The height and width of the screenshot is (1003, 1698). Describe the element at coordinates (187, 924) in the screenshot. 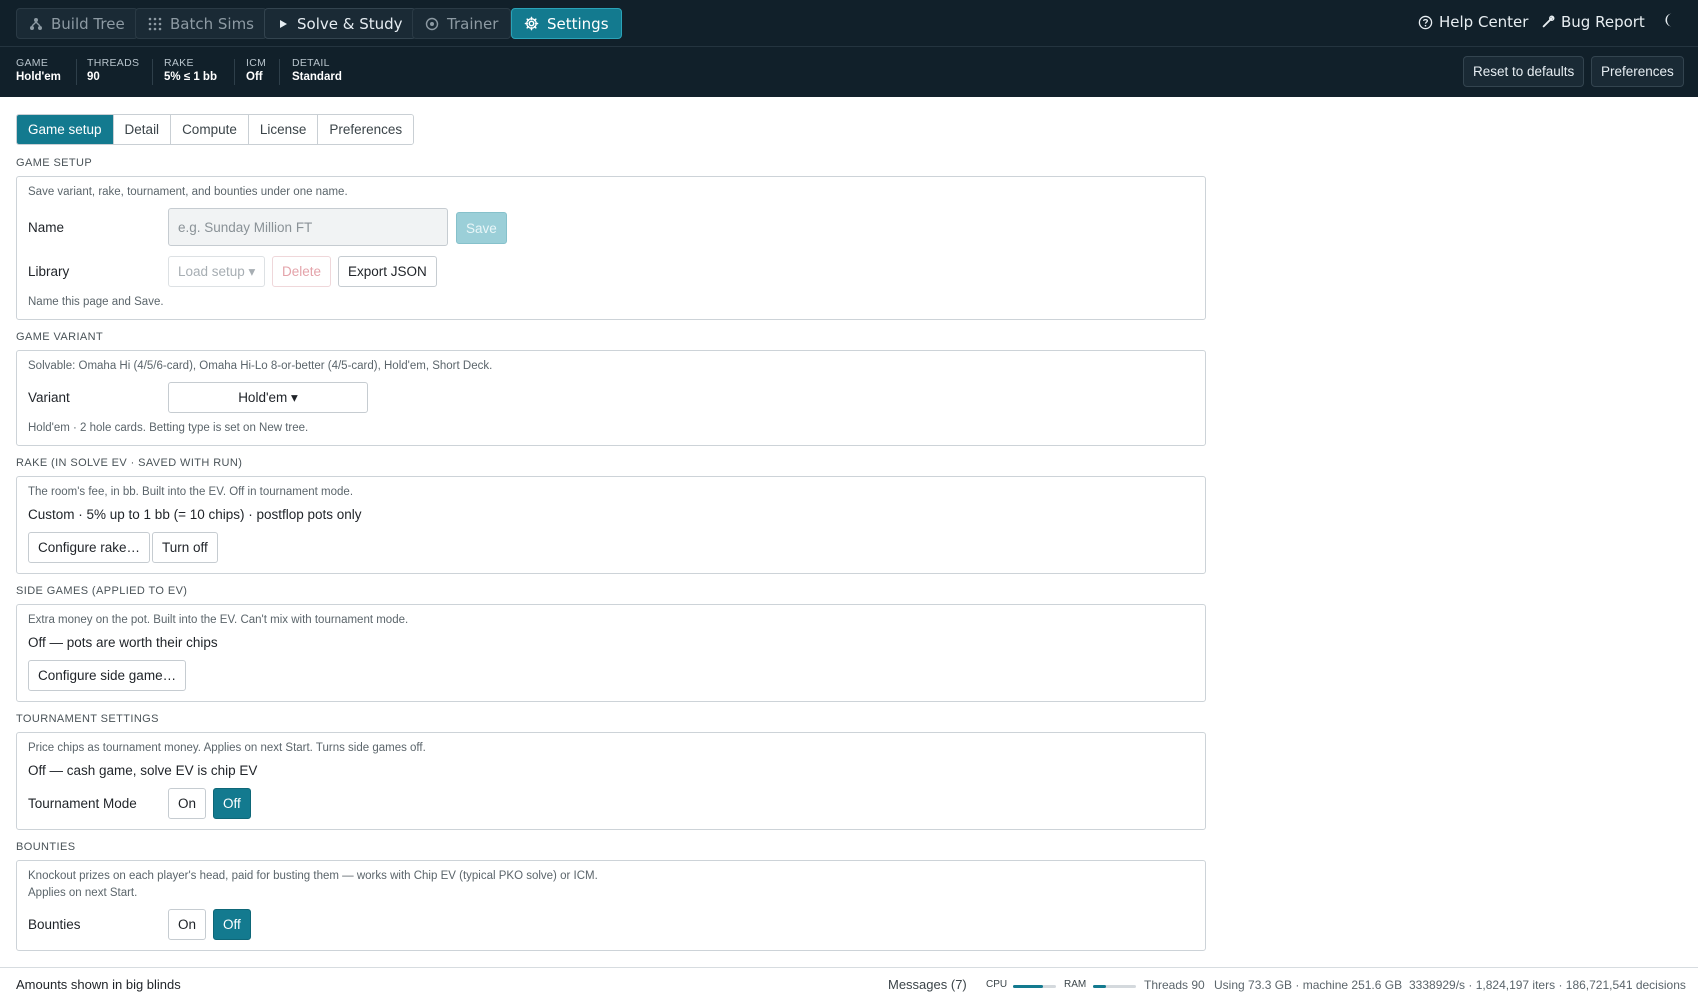

I see `bounties-on: On` at that location.